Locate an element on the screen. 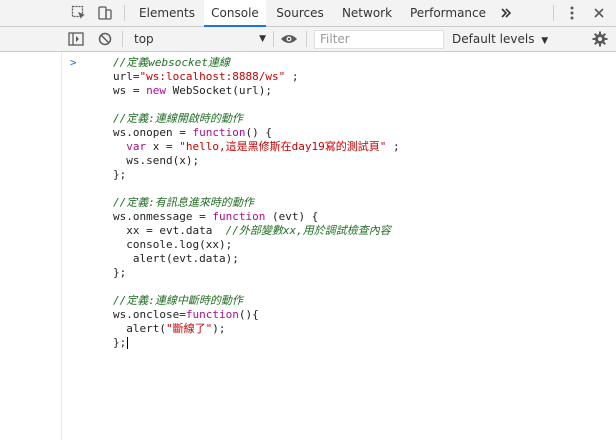  inspect-element-icon is located at coordinates (79, 13).